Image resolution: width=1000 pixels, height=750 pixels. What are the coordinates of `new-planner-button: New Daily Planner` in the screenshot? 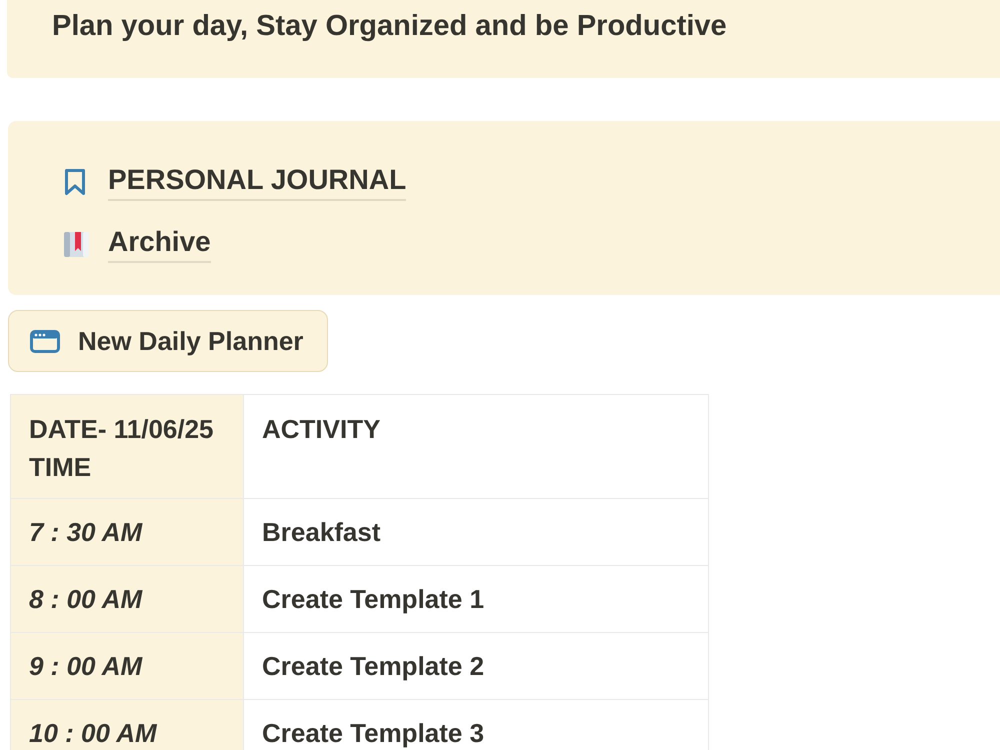 It's located at (168, 341).